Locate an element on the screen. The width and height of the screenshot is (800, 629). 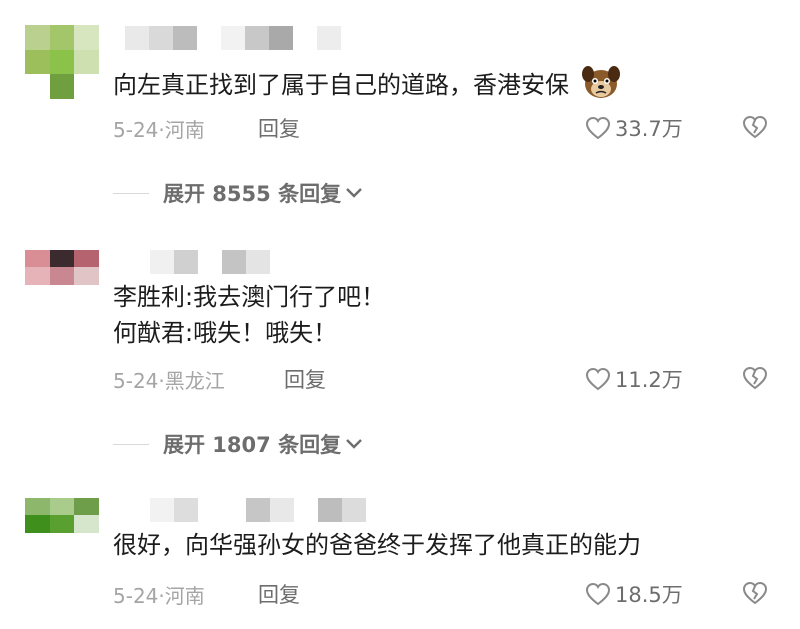
like-button: 33.7万 is located at coordinates (634, 128).